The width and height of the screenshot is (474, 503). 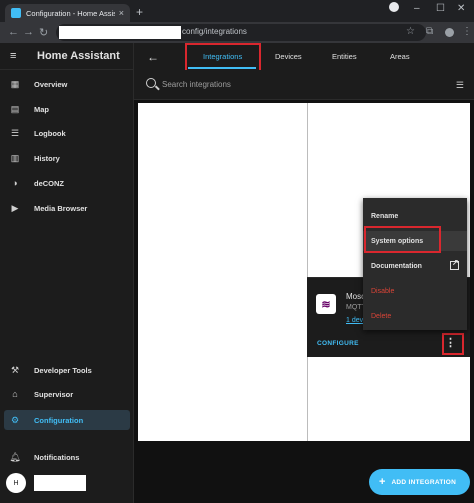 What do you see at coordinates (440, 8) in the screenshot?
I see `maximize-button: ☐` at bounding box center [440, 8].